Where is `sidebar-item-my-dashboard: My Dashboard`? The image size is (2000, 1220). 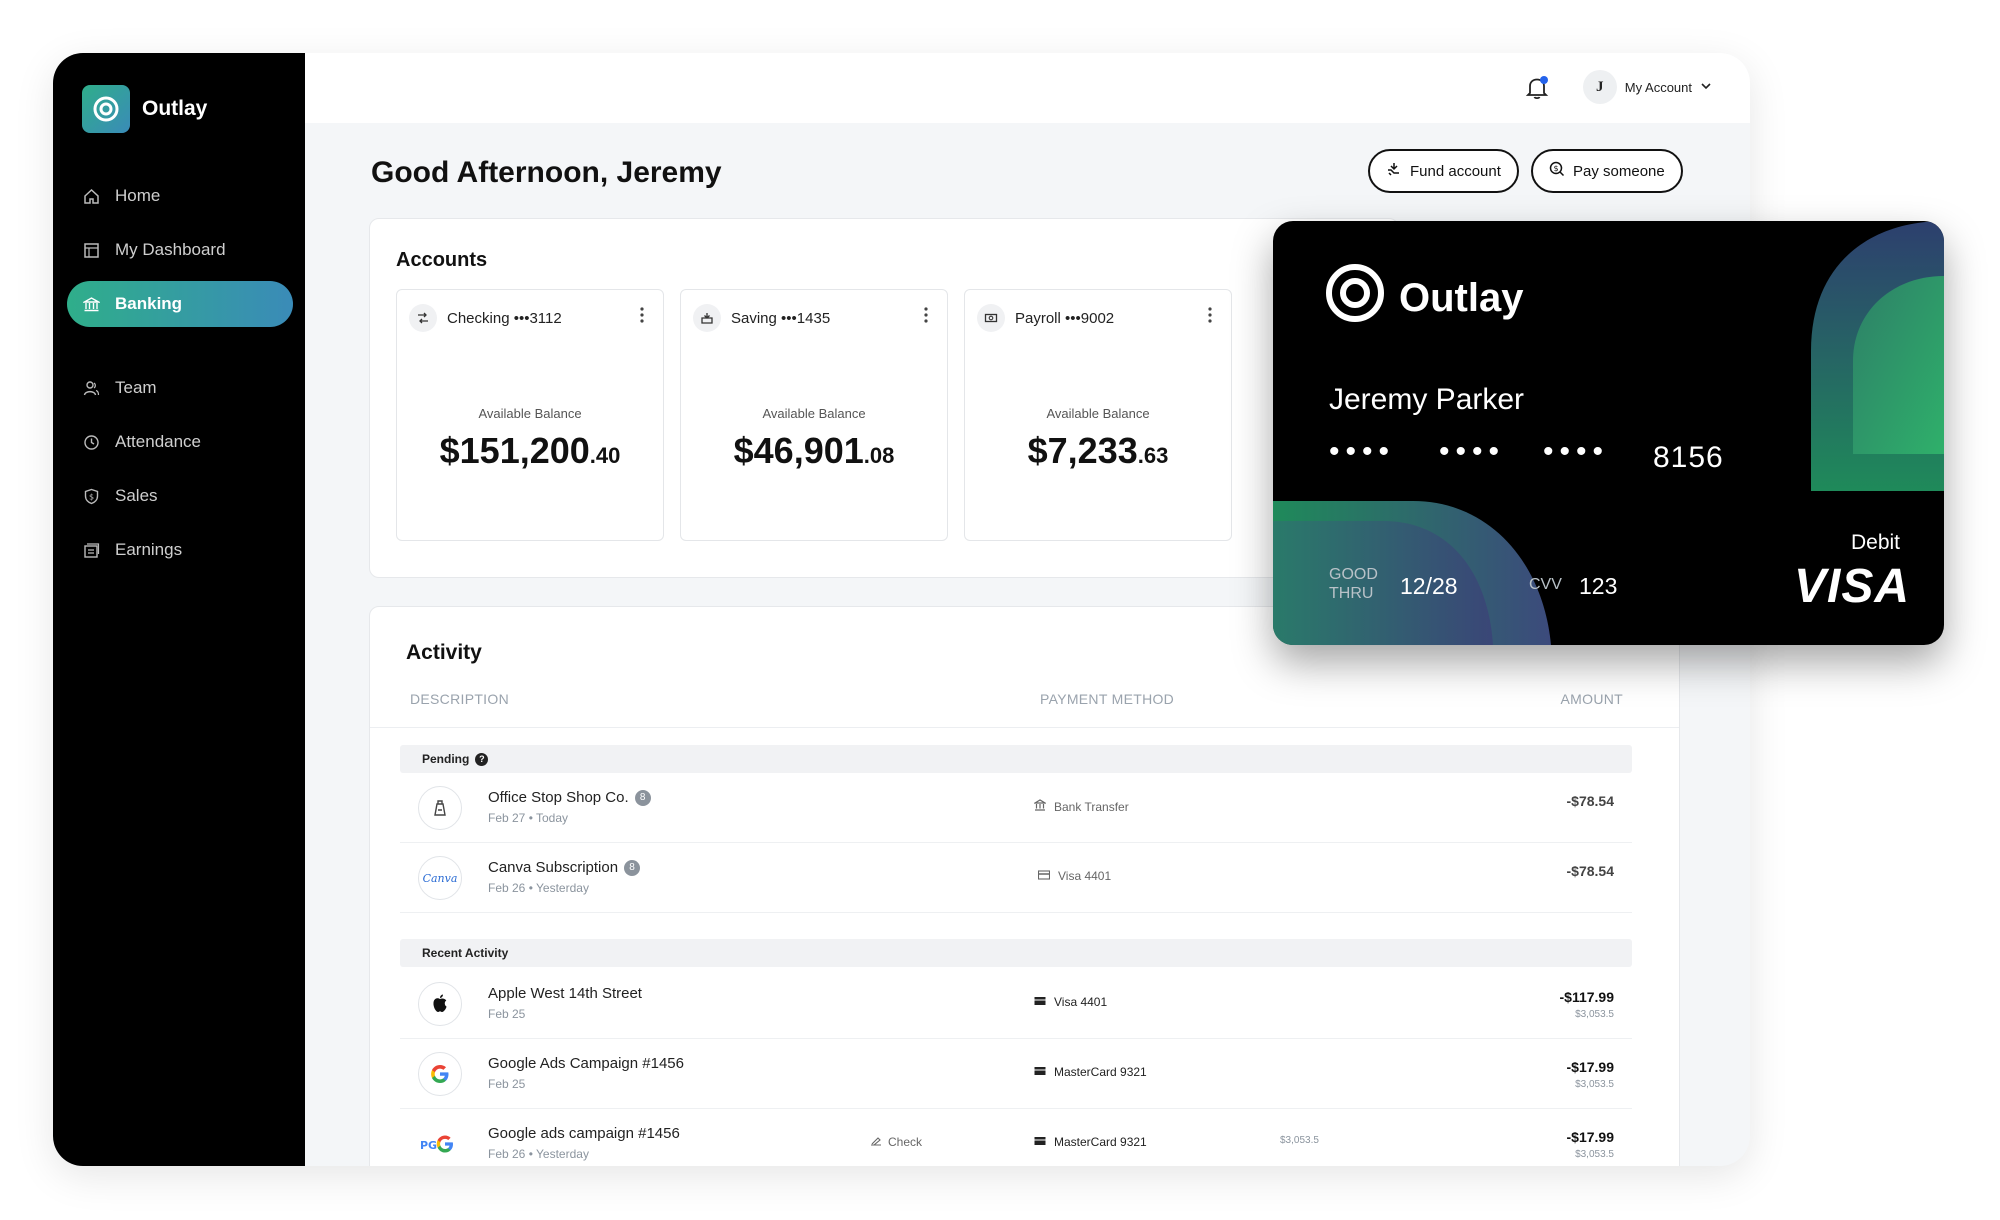 sidebar-item-my-dashboard: My Dashboard is located at coordinates (180, 250).